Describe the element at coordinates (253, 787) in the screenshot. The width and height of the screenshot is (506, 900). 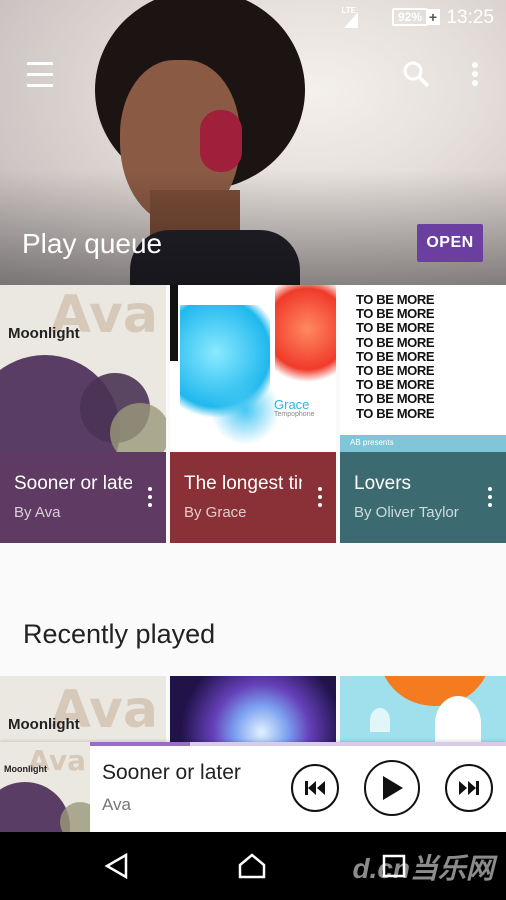
I see `mini-player: Ava Moonlight` at that location.